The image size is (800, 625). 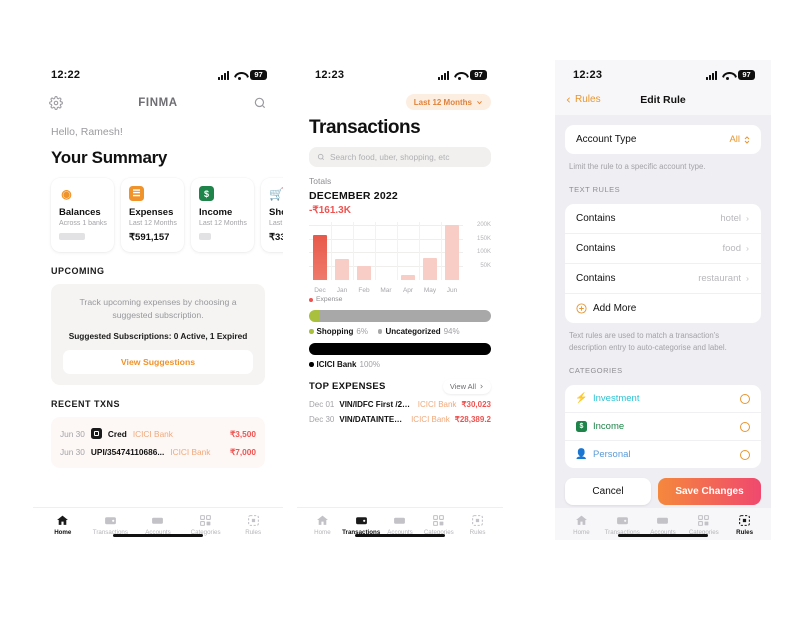 What do you see at coordinates (258, 75) in the screenshot?
I see `battery-indicator: 97` at bounding box center [258, 75].